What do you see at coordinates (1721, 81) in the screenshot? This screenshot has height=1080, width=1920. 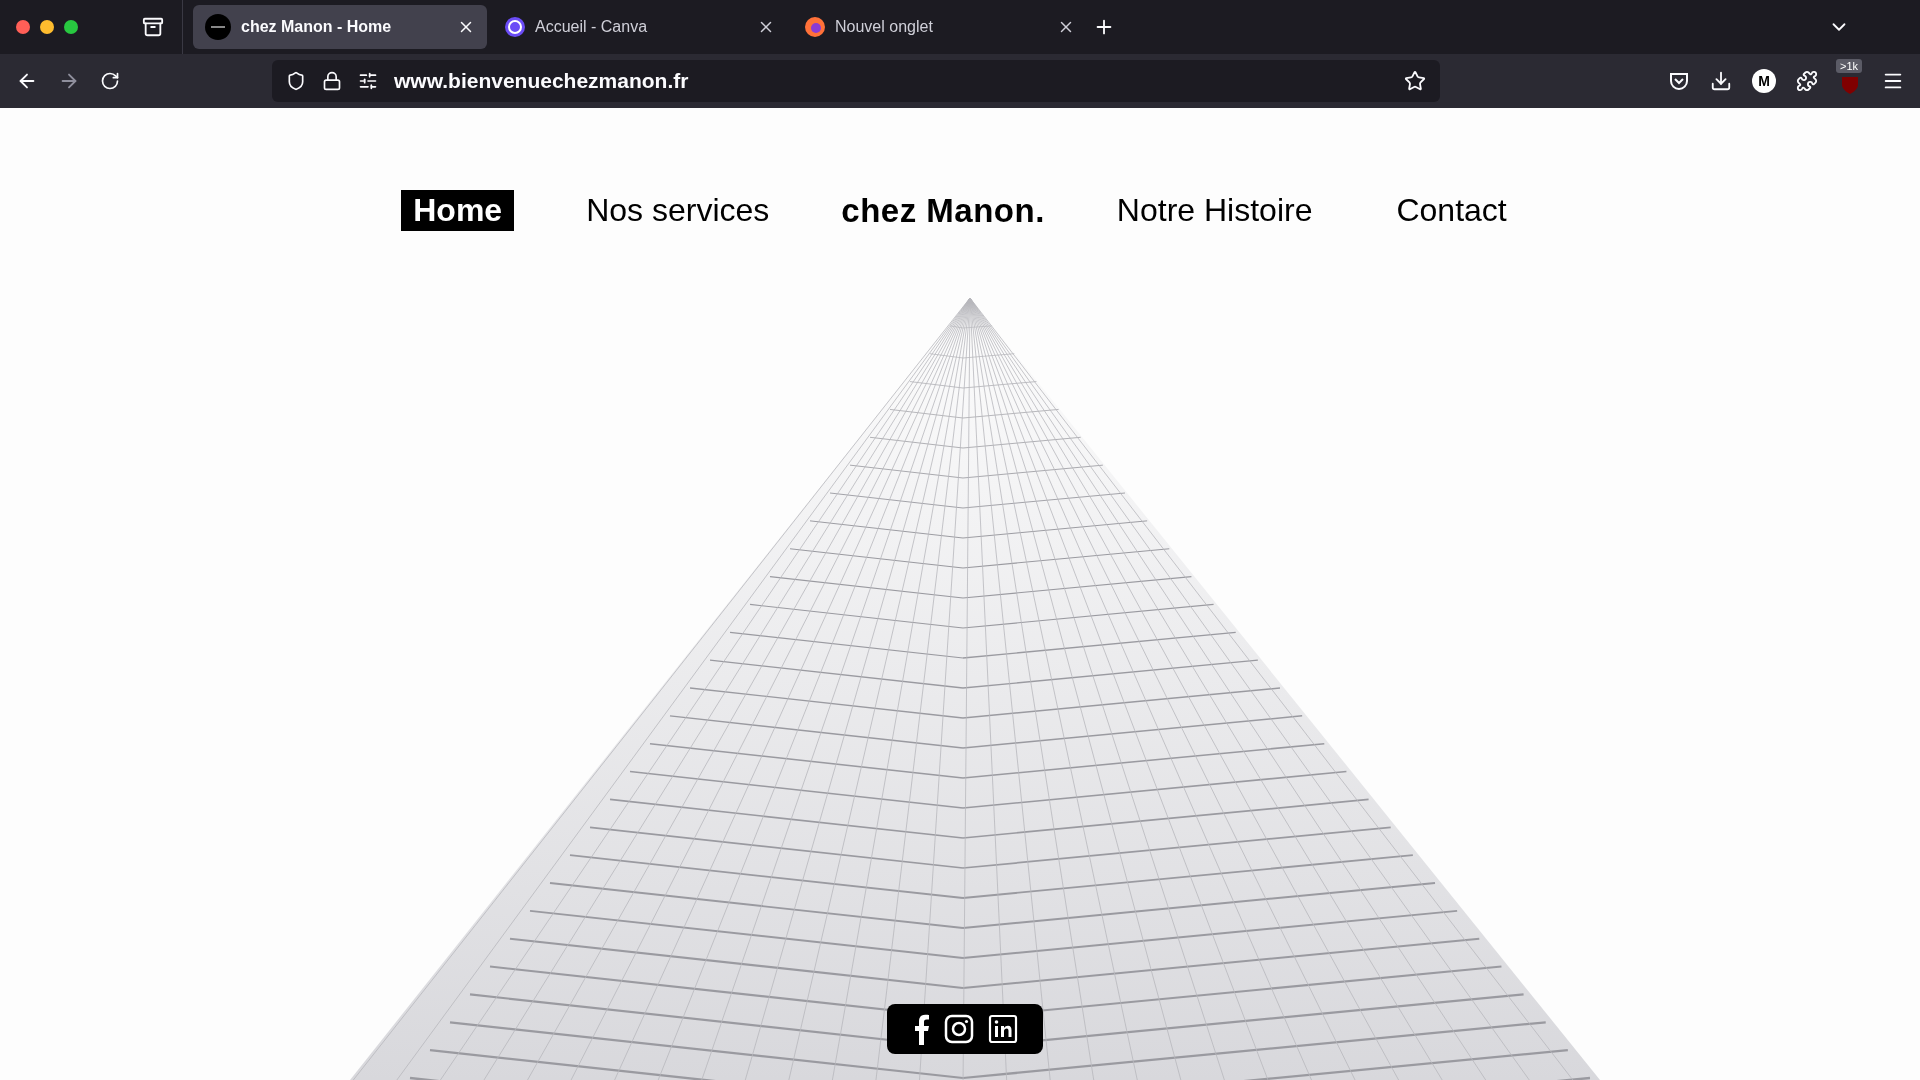 I see `download-icon` at bounding box center [1721, 81].